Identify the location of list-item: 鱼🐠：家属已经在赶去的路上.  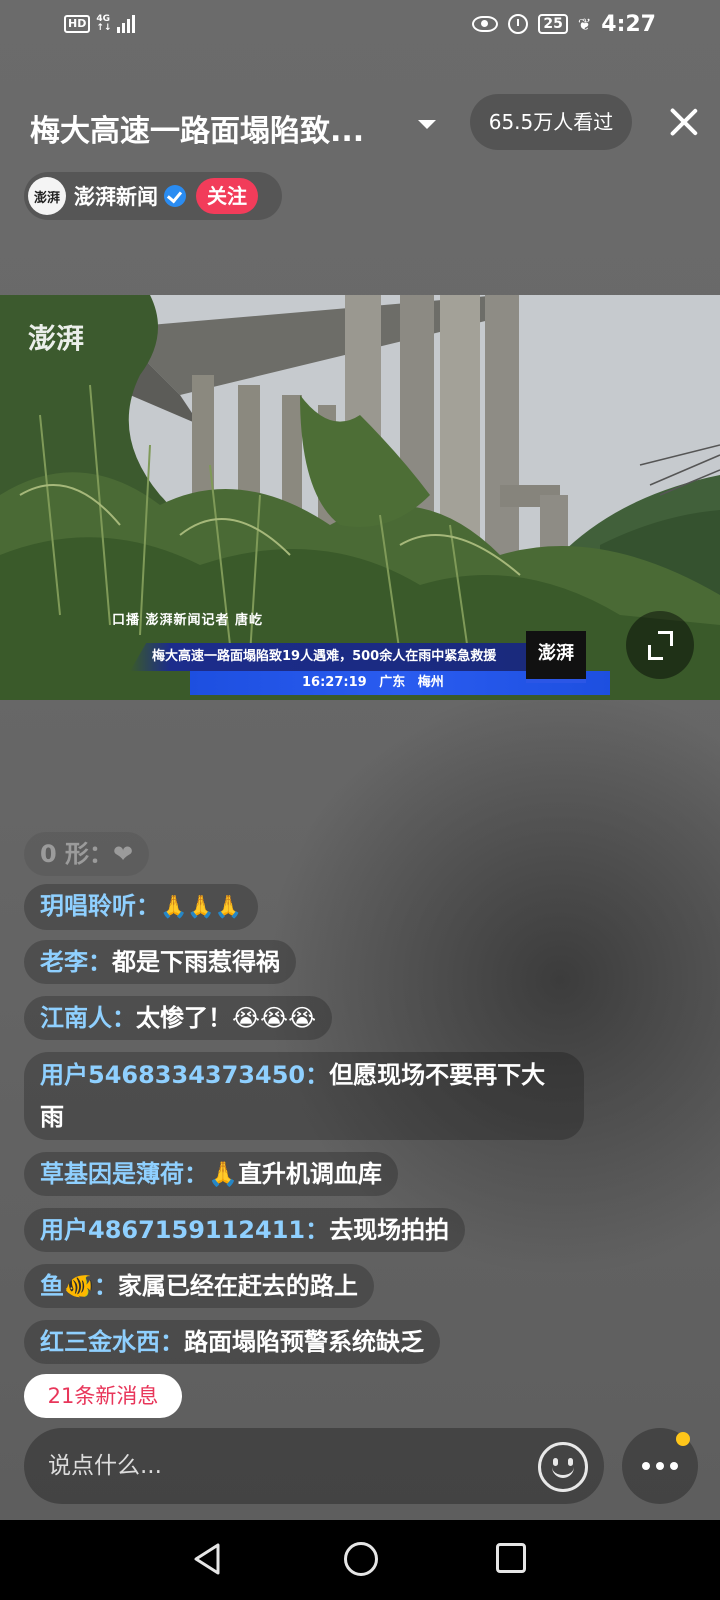
(199, 1286).